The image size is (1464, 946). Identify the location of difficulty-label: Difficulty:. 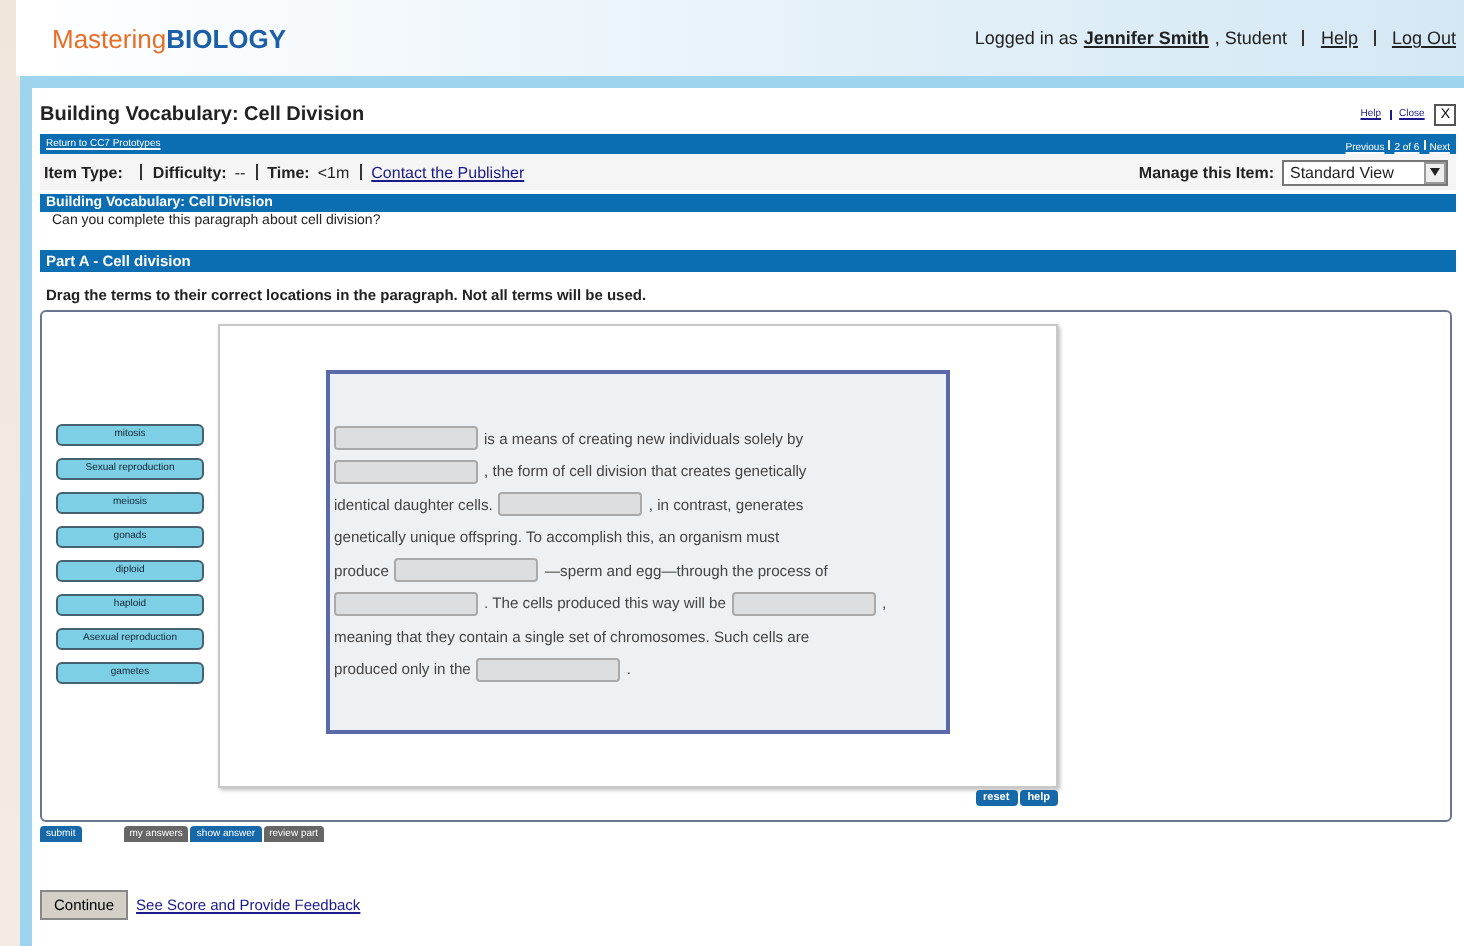
(189, 172).